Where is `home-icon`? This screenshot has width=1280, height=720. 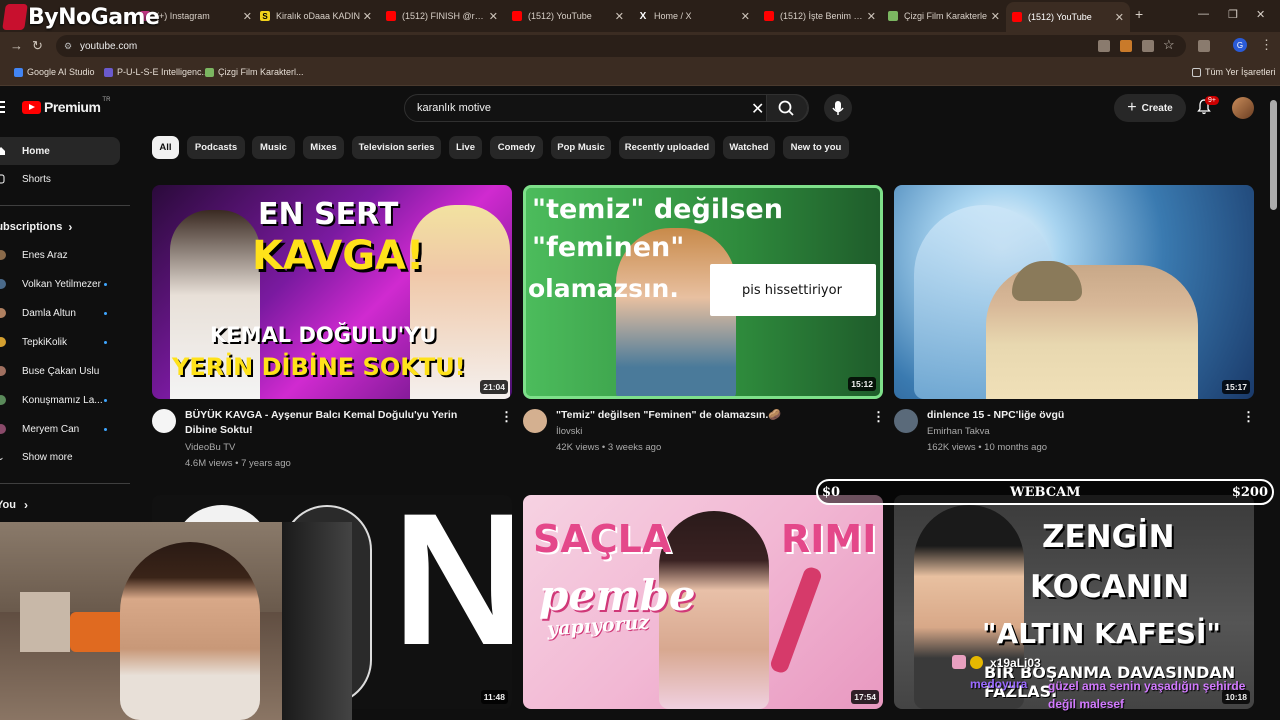 home-icon is located at coordinates (2, 151).